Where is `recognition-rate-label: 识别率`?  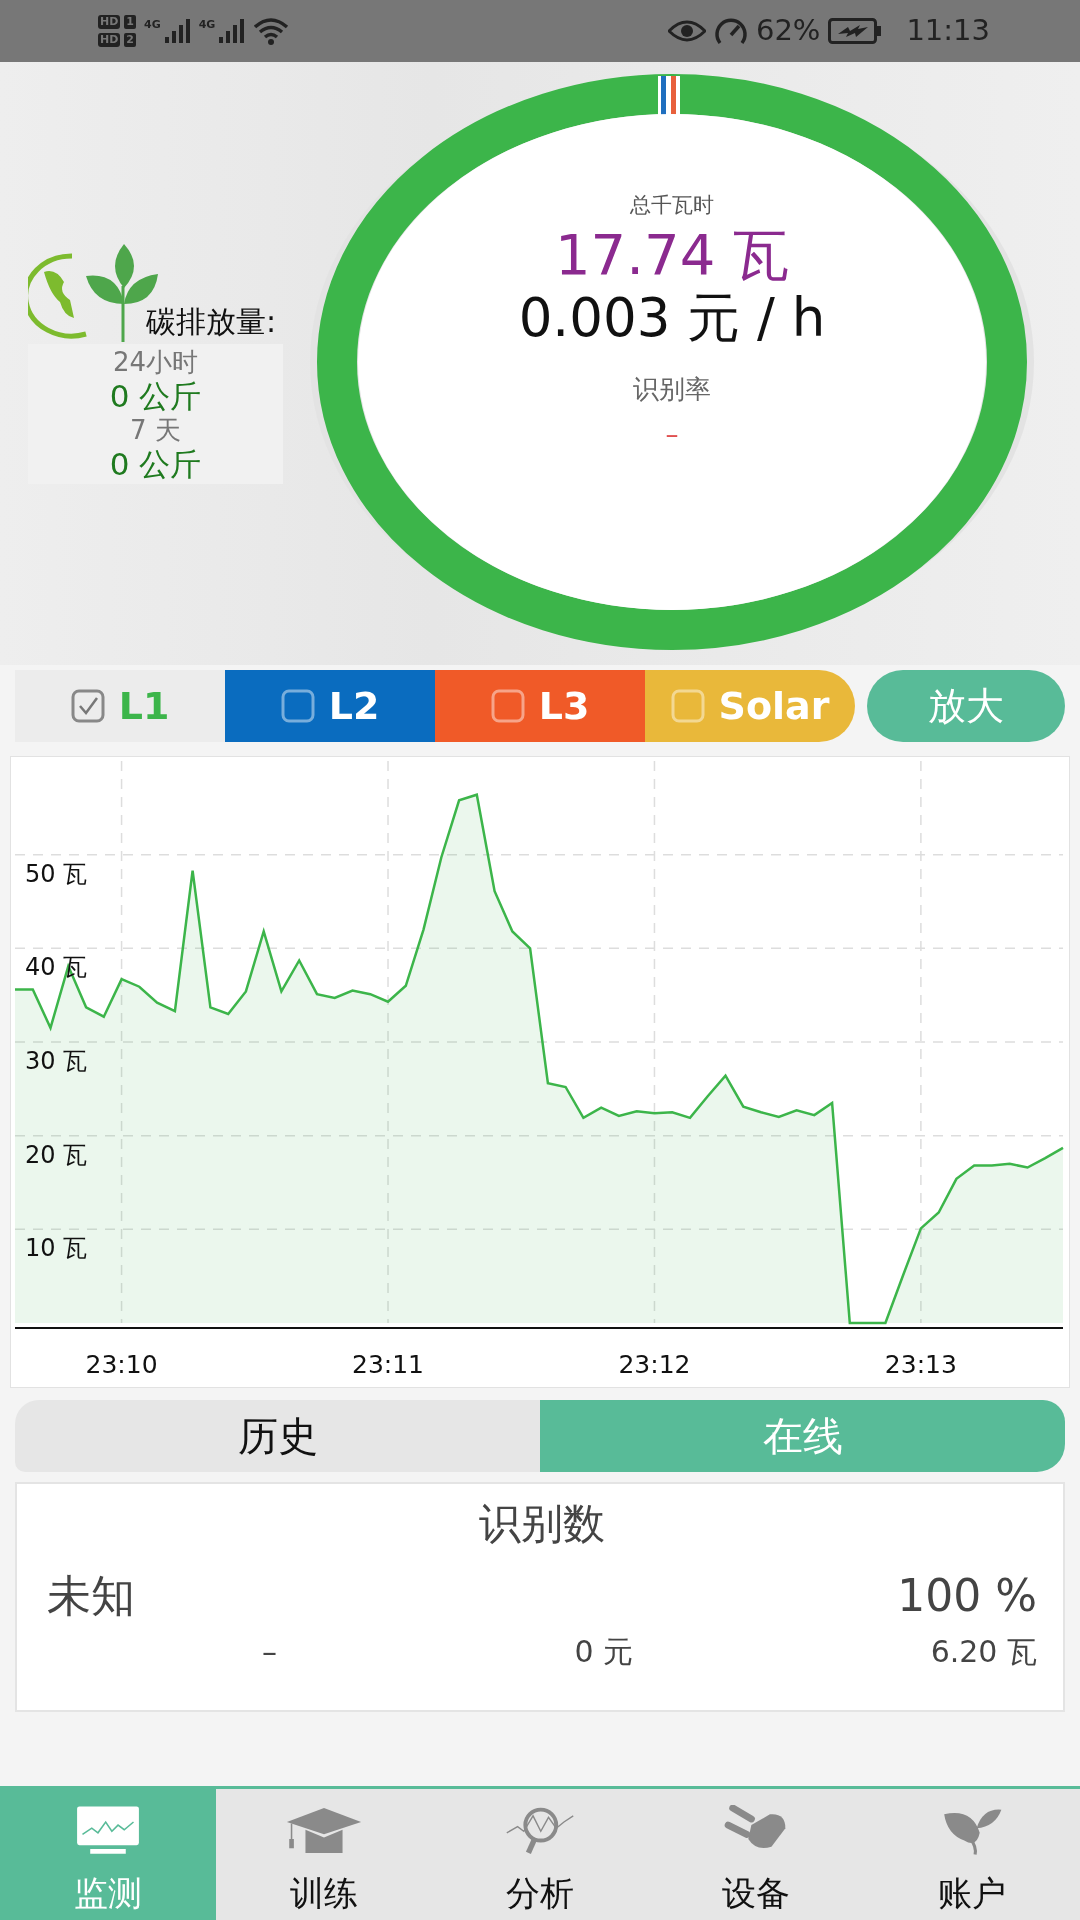 recognition-rate-label: 识别率 is located at coordinates (672, 389).